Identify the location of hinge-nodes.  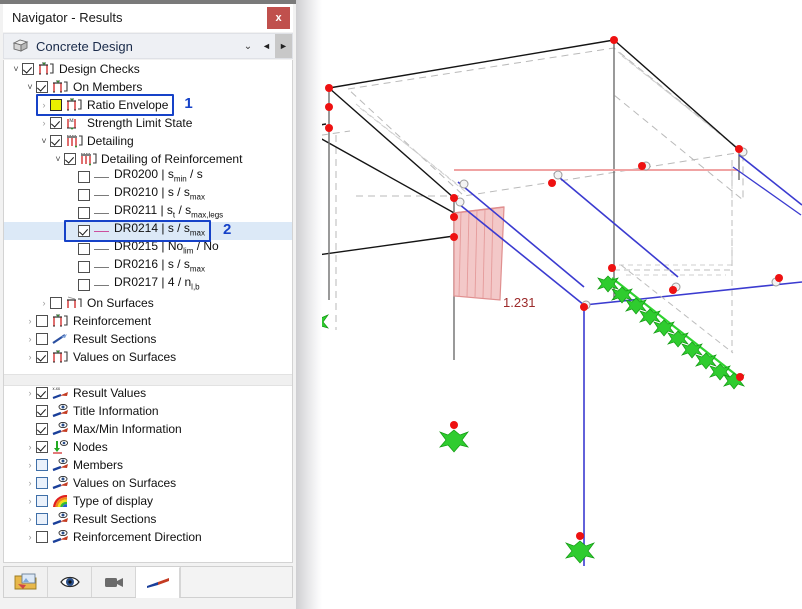
(618, 228).